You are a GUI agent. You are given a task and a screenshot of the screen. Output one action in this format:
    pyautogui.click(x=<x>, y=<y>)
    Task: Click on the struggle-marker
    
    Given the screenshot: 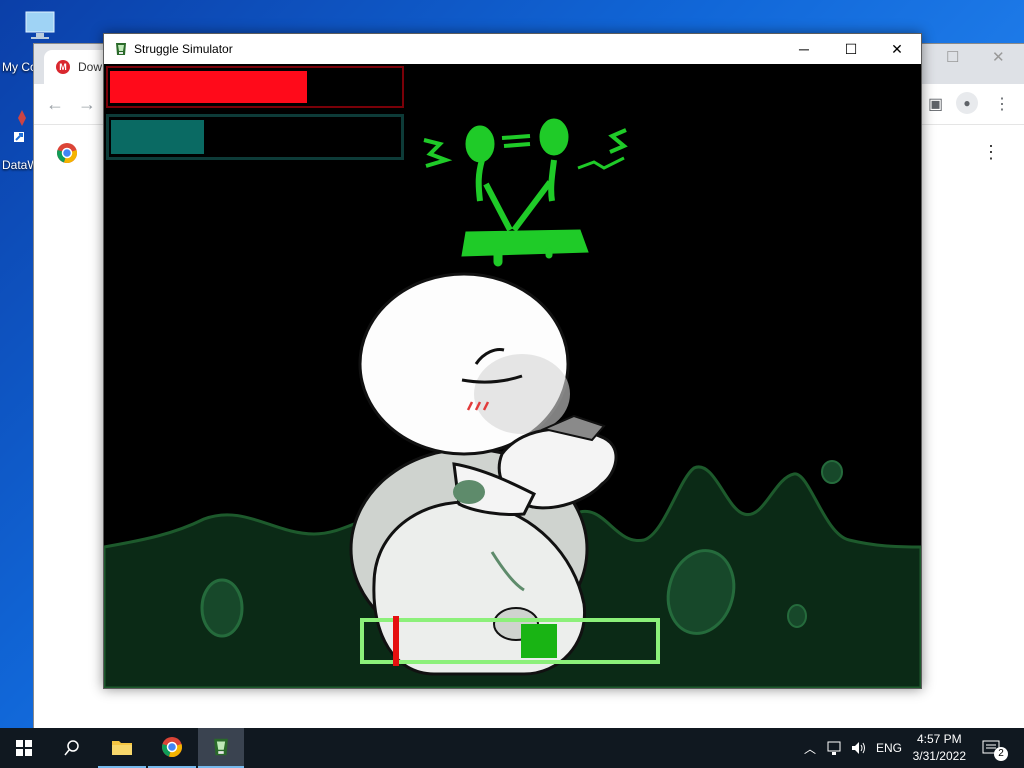 What is the action you would take?
    pyautogui.click(x=396, y=641)
    